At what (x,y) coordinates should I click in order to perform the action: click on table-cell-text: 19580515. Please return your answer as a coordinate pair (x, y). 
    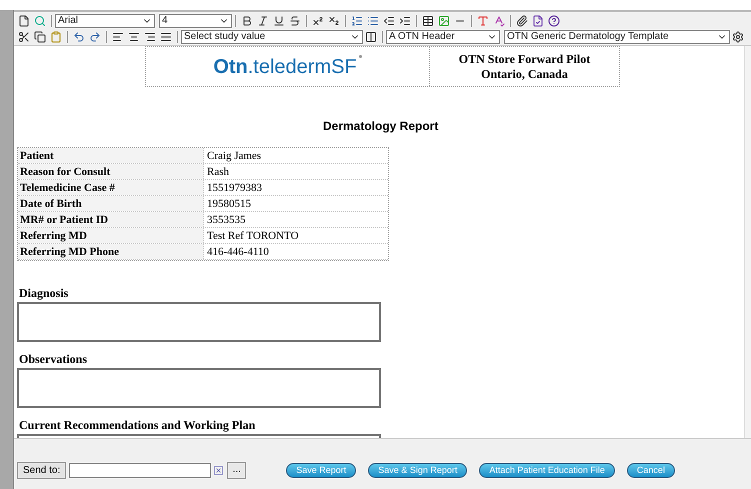
    Looking at the image, I should click on (229, 204).